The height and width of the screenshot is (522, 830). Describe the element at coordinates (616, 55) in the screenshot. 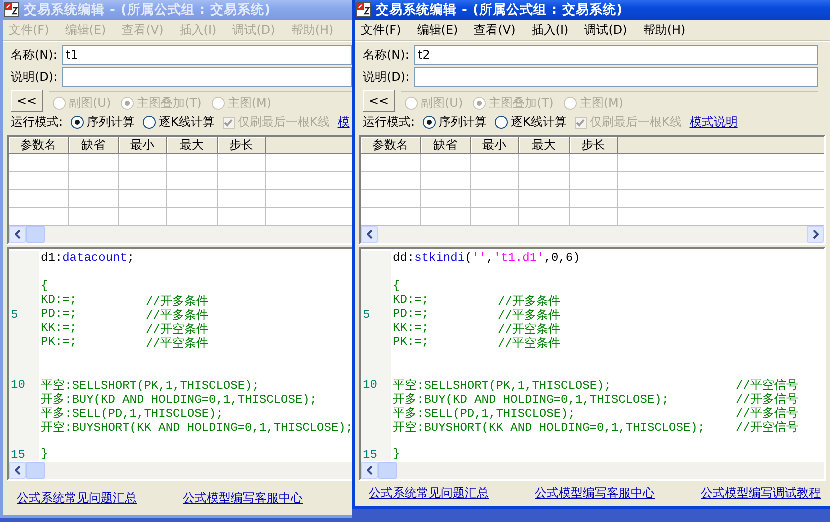

I see `name-field: t2` at that location.